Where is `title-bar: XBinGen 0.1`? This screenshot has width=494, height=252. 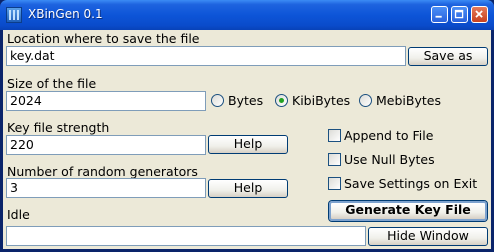 title-bar: XBinGen 0.1 is located at coordinates (247, 15).